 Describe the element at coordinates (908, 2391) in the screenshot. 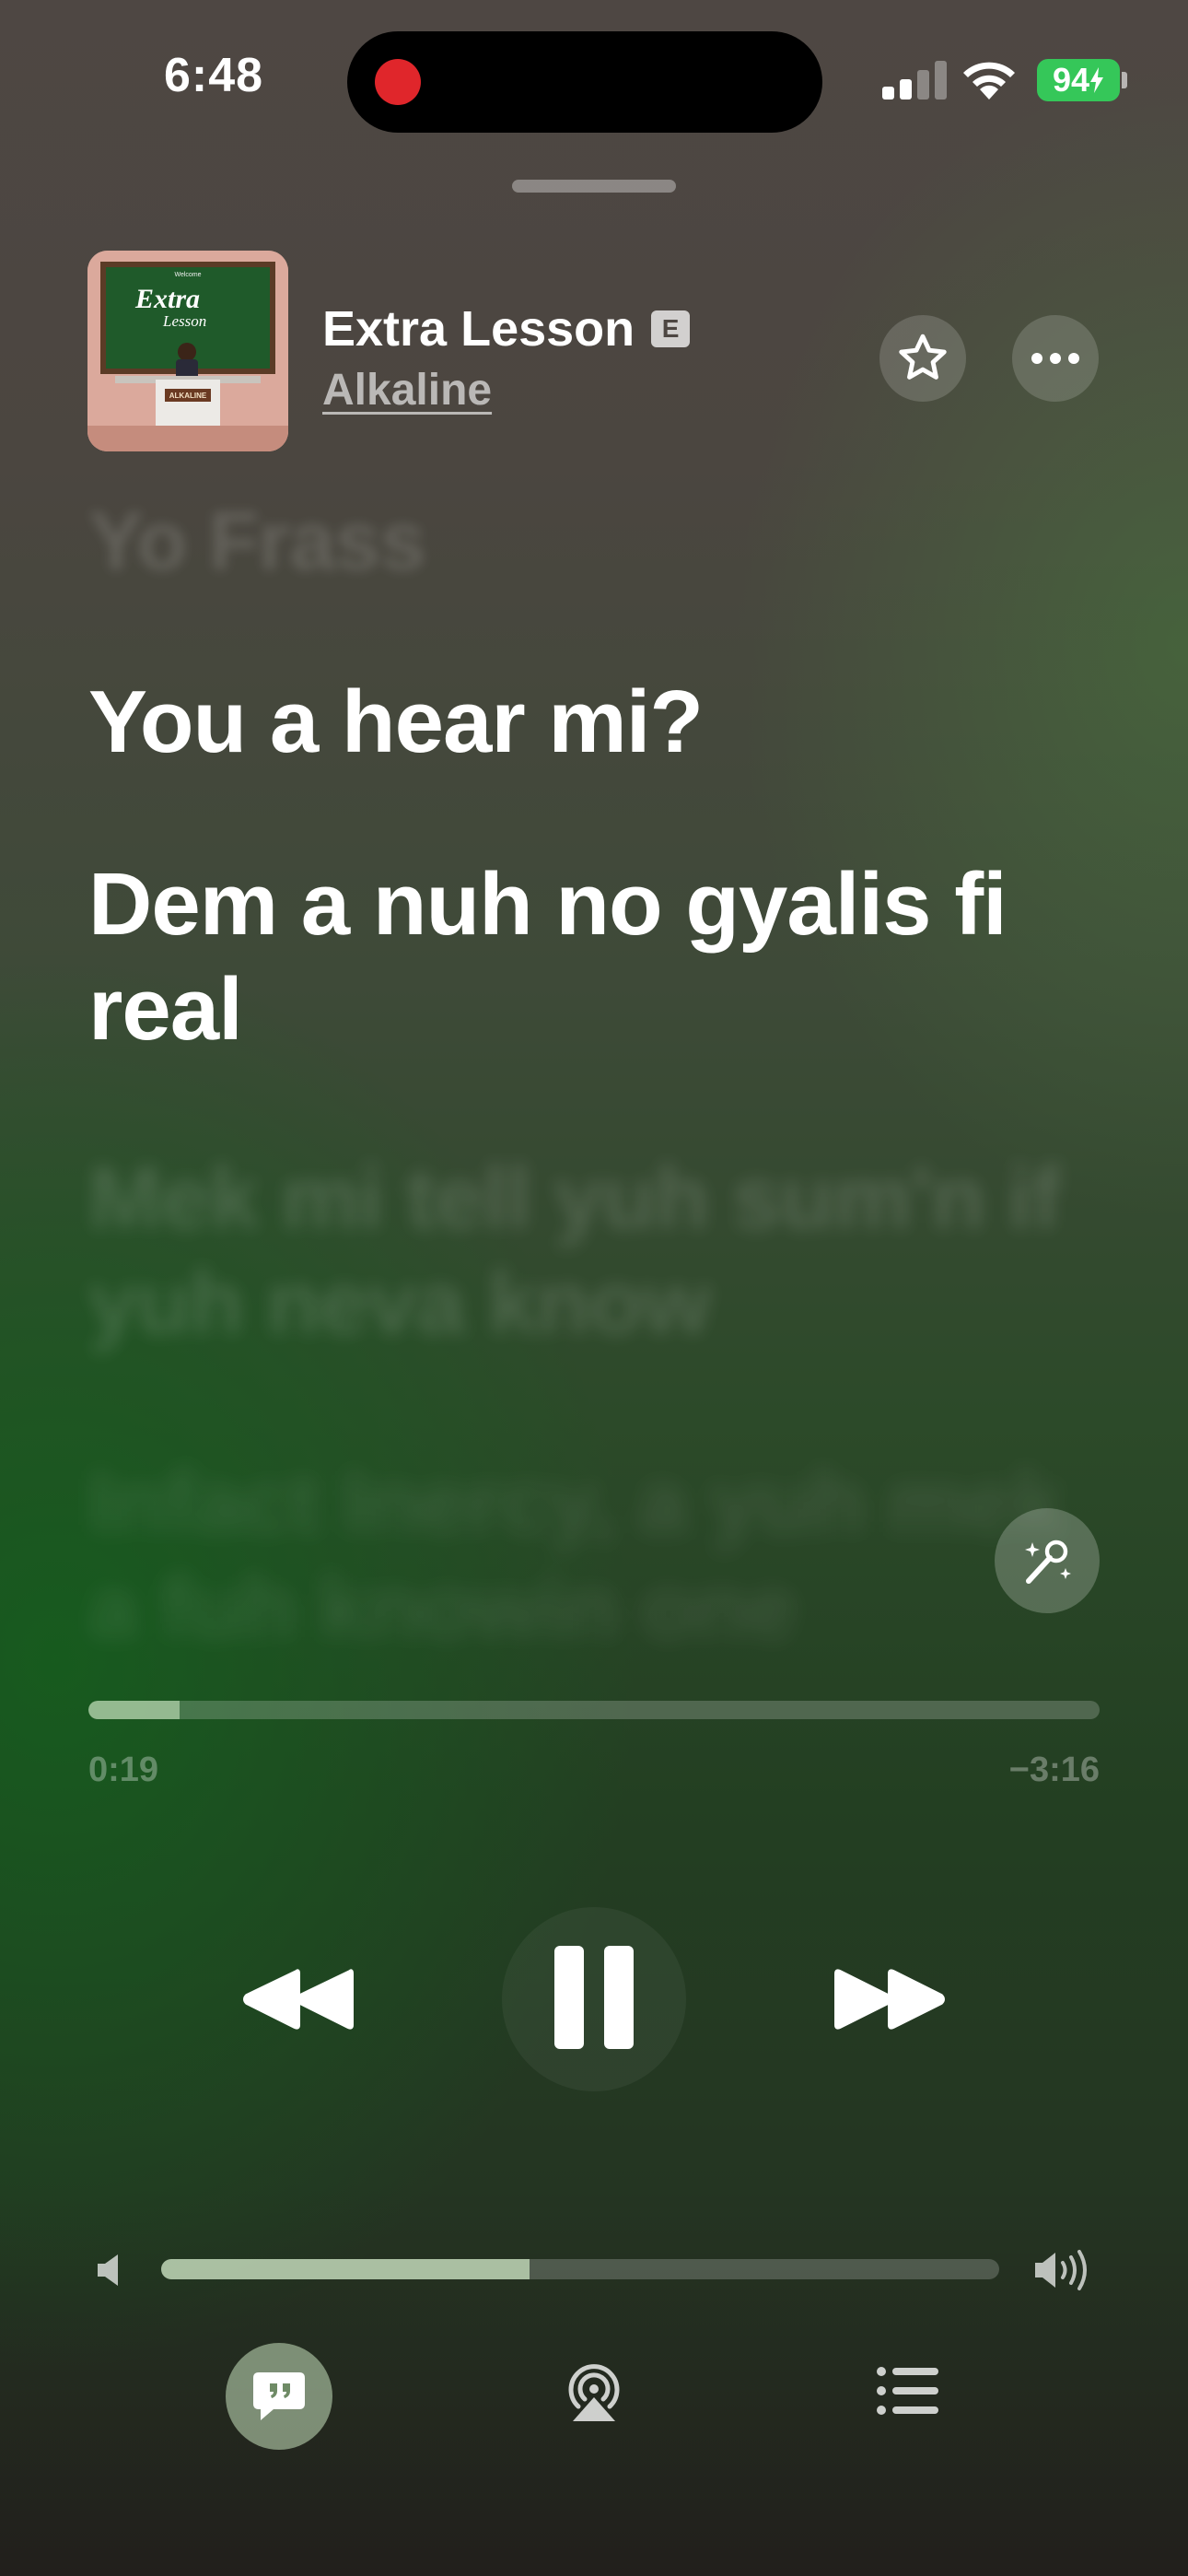

I see `list-icon` at that location.